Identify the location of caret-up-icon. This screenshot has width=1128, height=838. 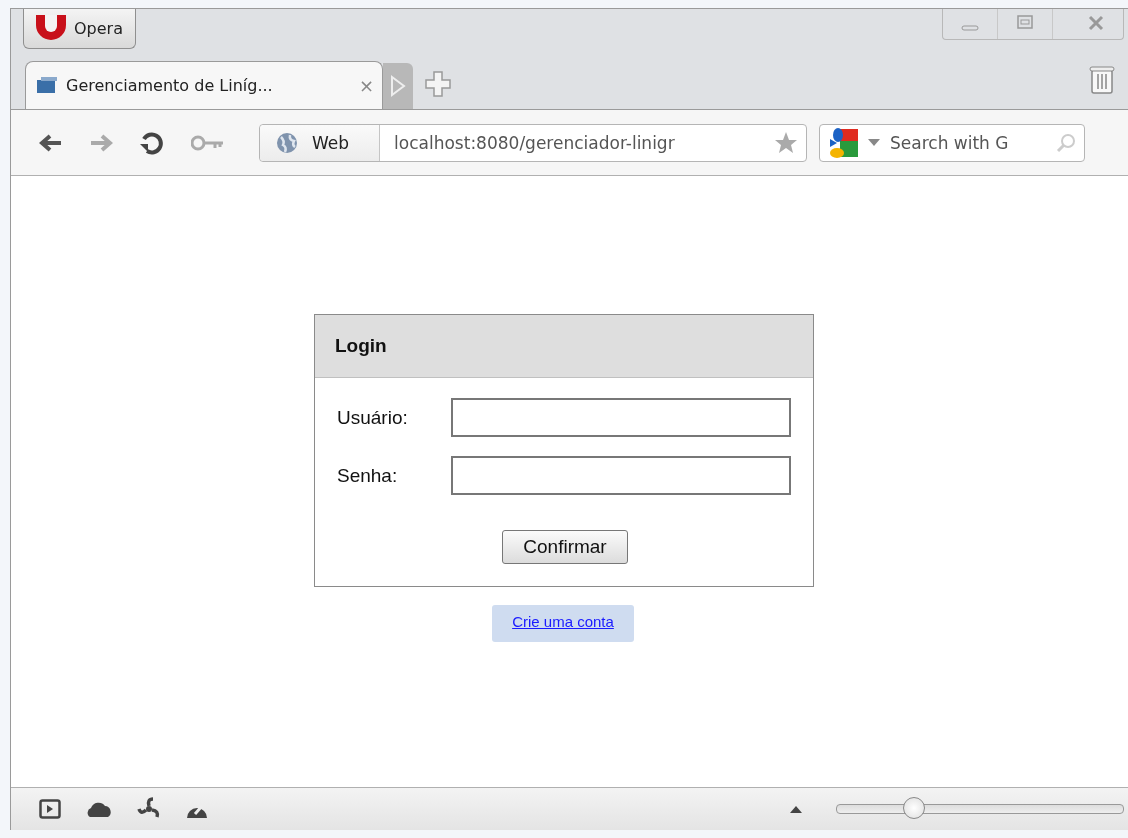
(796, 809).